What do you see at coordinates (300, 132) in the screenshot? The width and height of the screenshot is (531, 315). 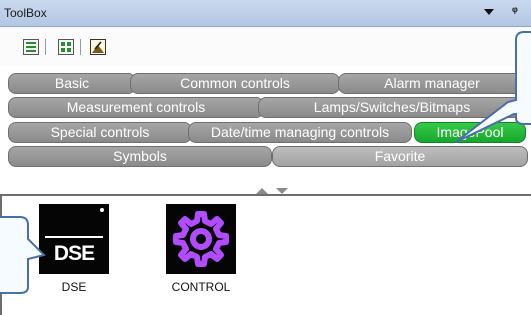 I see `tab-date-time-managing-controls: Date/time managing controls` at bounding box center [300, 132].